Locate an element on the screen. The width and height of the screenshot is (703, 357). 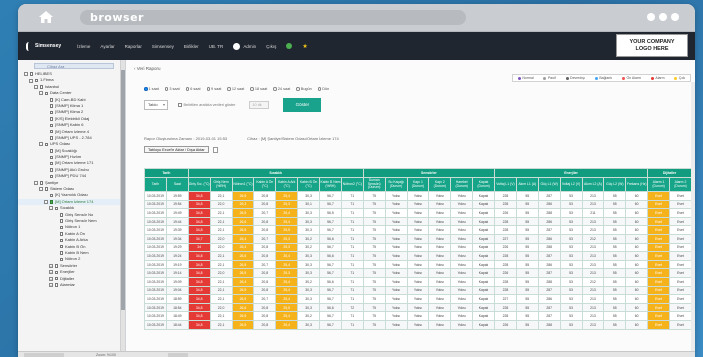
page-title: ‹ Veri Raporu is located at coordinates (147, 68).